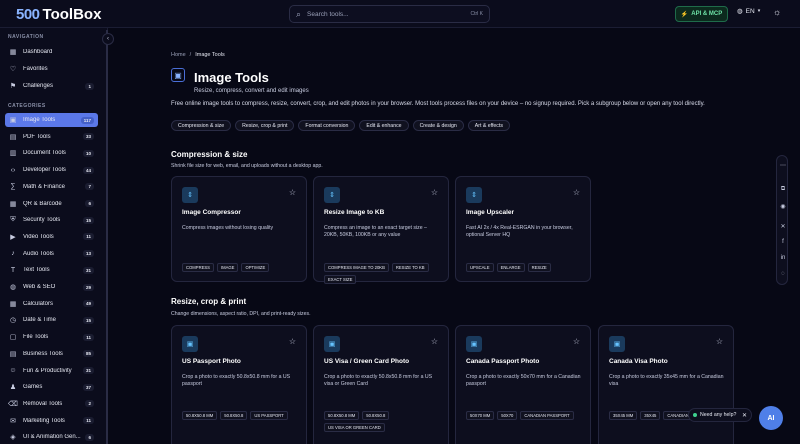 The height and width of the screenshot is (444, 800). Describe the element at coordinates (744, 415) in the screenshot. I see `close-icon: ✕` at that location.